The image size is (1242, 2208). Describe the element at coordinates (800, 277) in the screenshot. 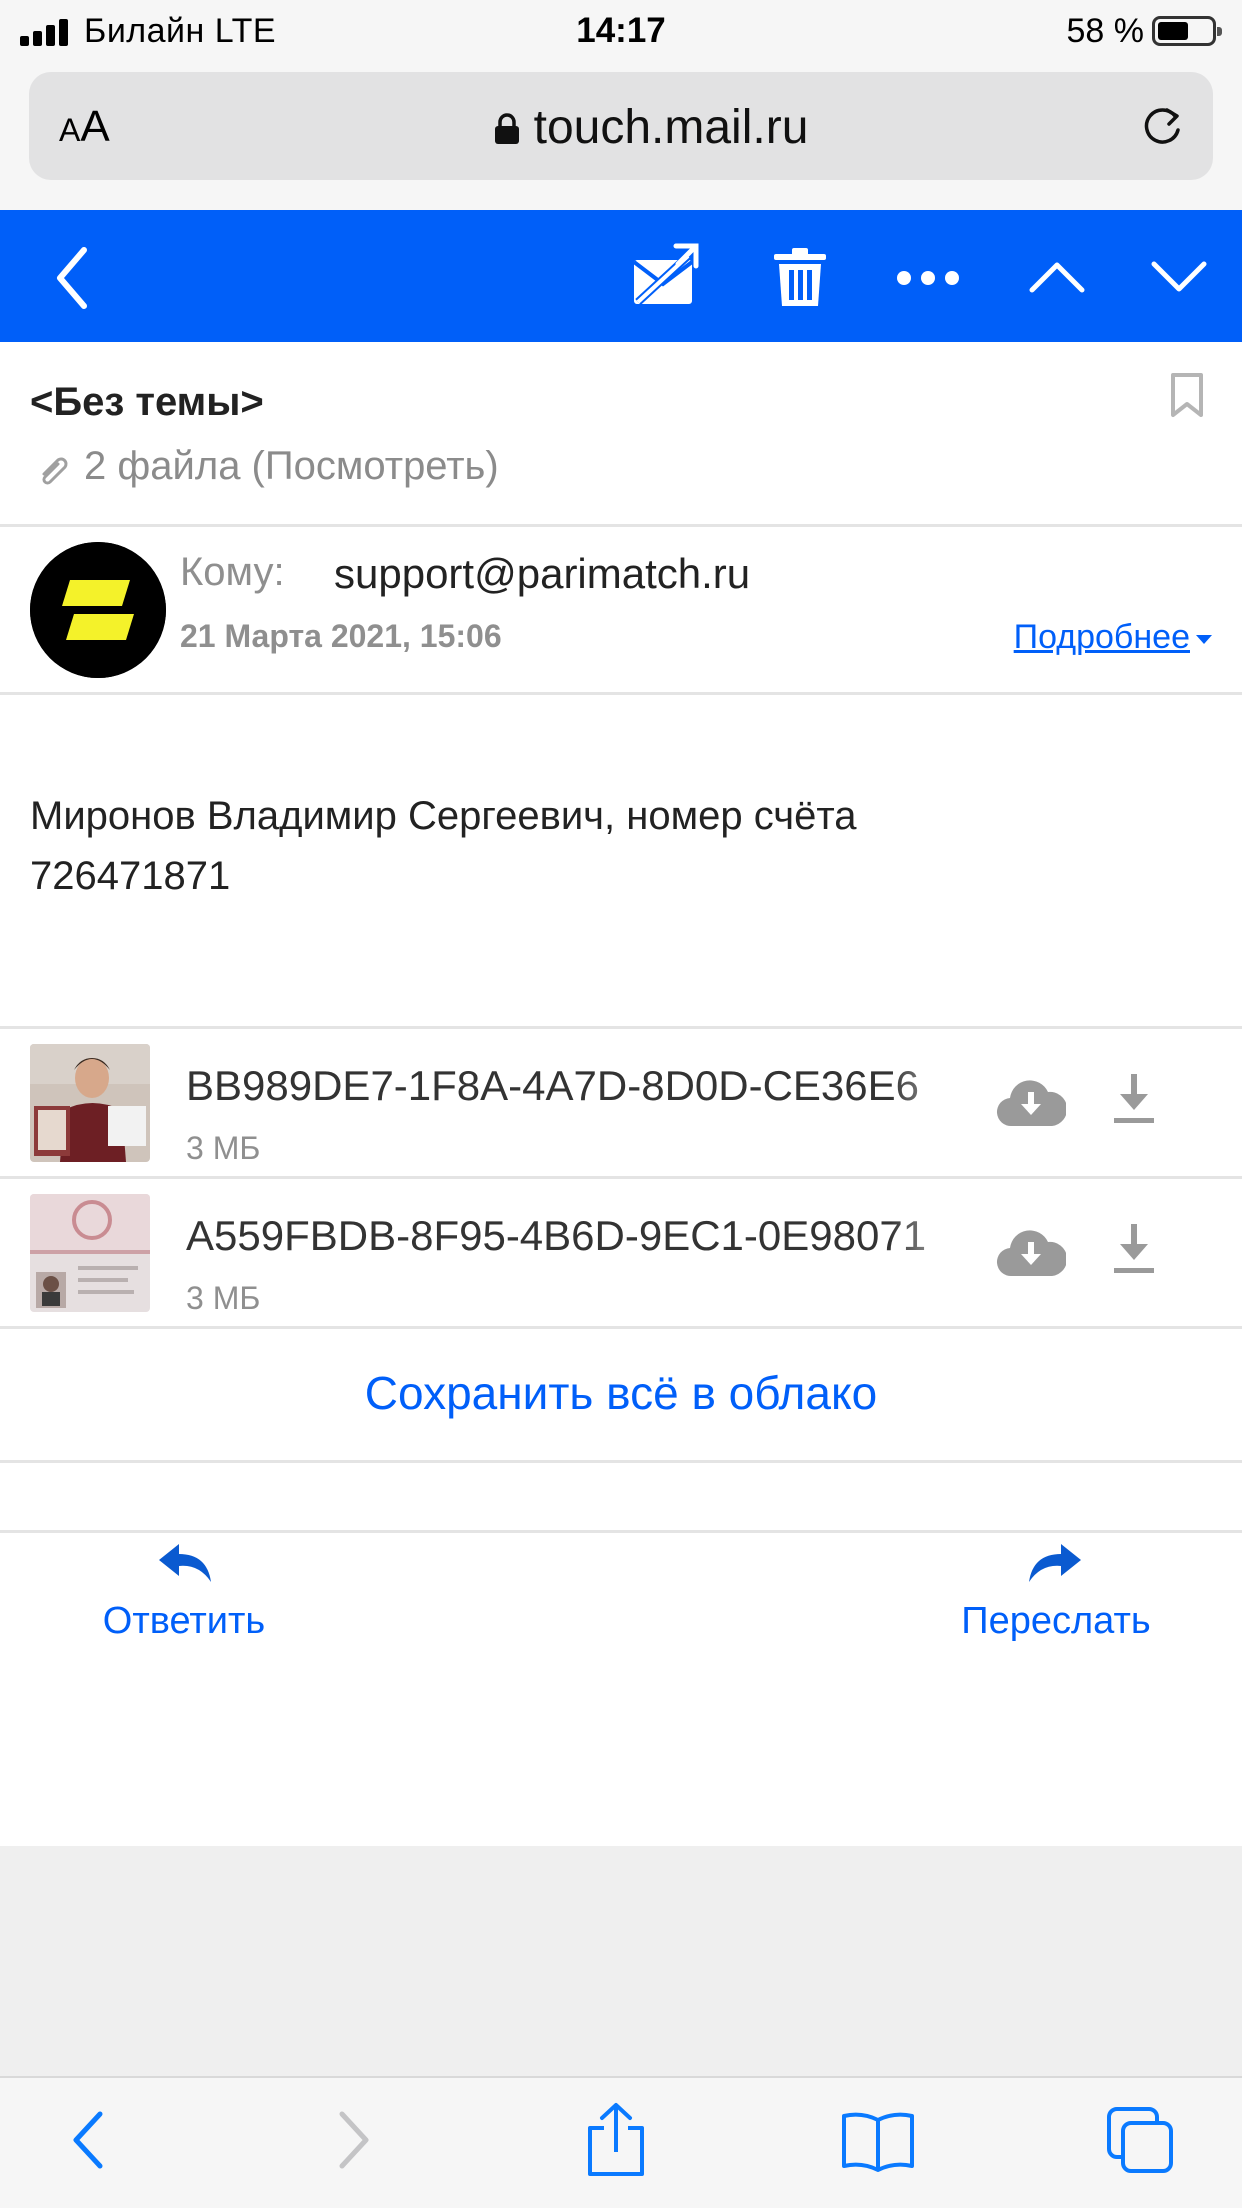

I see `trash-icon` at that location.